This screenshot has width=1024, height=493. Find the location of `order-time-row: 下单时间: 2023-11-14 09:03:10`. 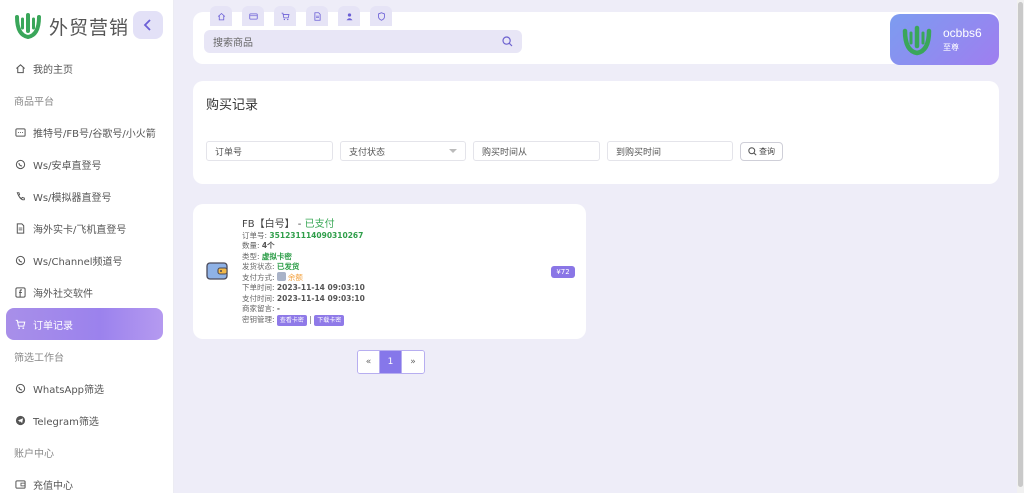

order-time-row: 下单时间: 2023-11-14 09:03:10 is located at coordinates (303, 288).